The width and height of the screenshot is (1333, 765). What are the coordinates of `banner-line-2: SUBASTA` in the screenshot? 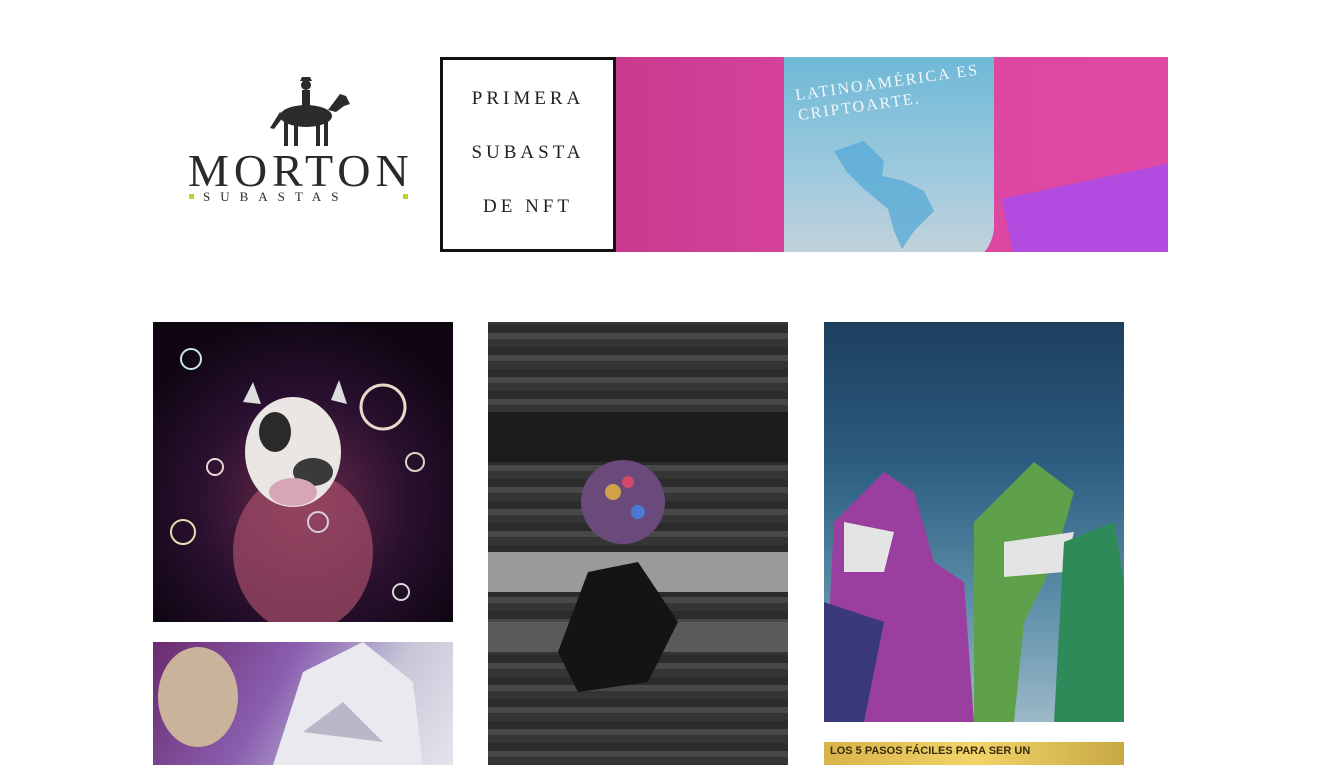 It's located at (528, 152).